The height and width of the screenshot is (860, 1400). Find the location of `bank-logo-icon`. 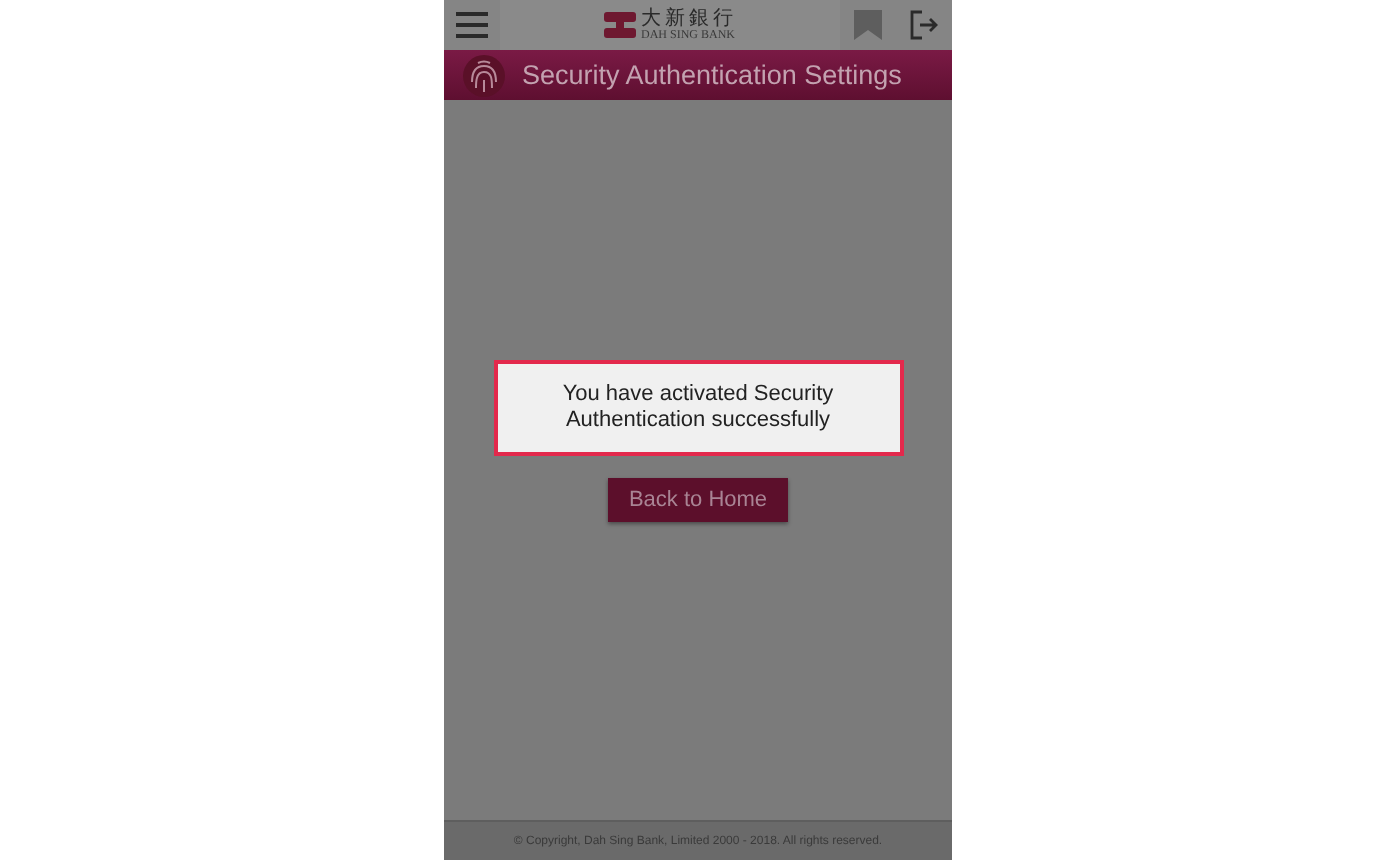

bank-logo-icon is located at coordinates (619, 25).